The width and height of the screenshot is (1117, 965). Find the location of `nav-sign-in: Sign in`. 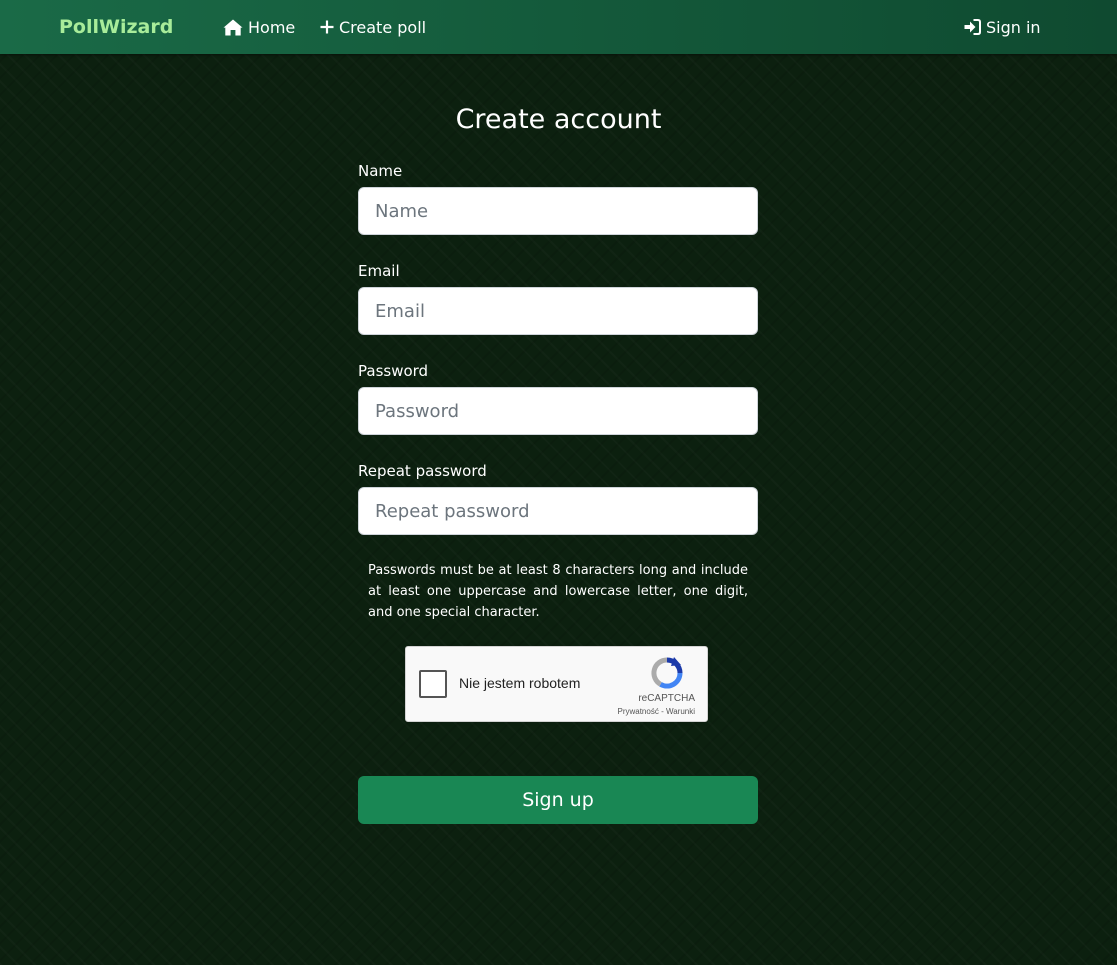

nav-sign-in: Sign in is located at coordinates (1002, 27).